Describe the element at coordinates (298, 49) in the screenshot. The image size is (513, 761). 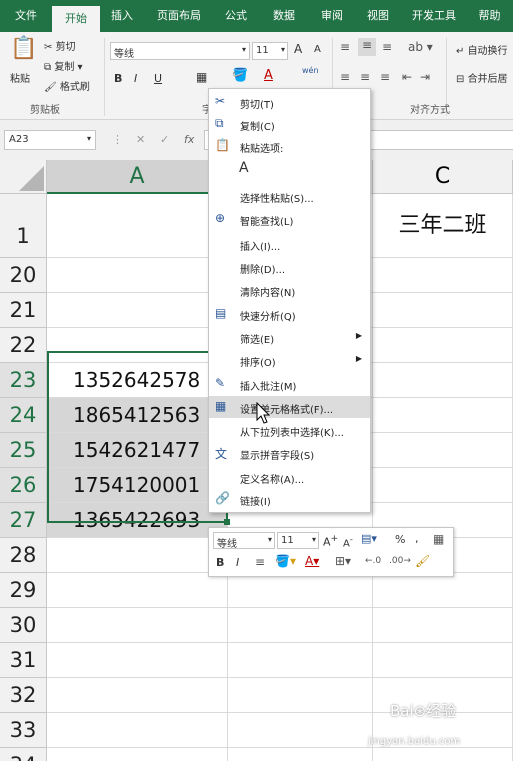
I see `increase-font-button: A` at that location.